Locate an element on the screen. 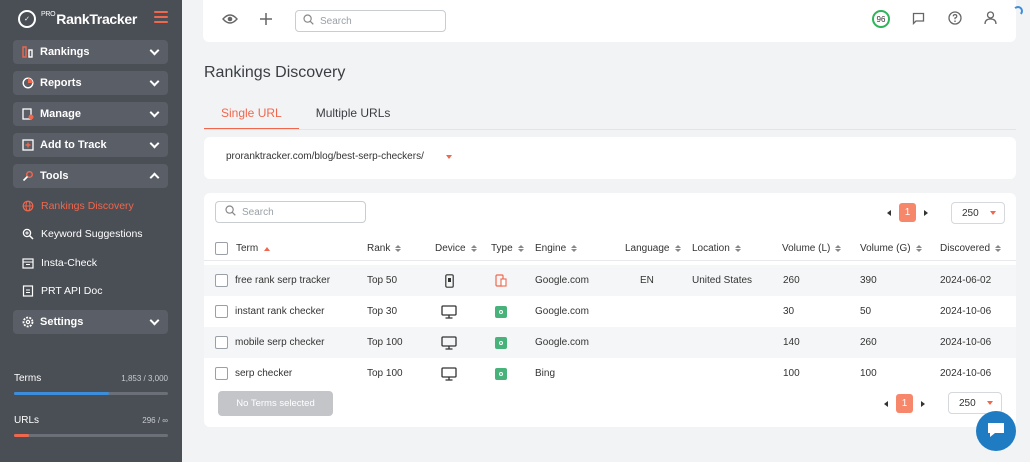 The width and height of the screenshot is (1030, 462). nav-add-to-track: Add to Track is located at coordinates (90, 145).